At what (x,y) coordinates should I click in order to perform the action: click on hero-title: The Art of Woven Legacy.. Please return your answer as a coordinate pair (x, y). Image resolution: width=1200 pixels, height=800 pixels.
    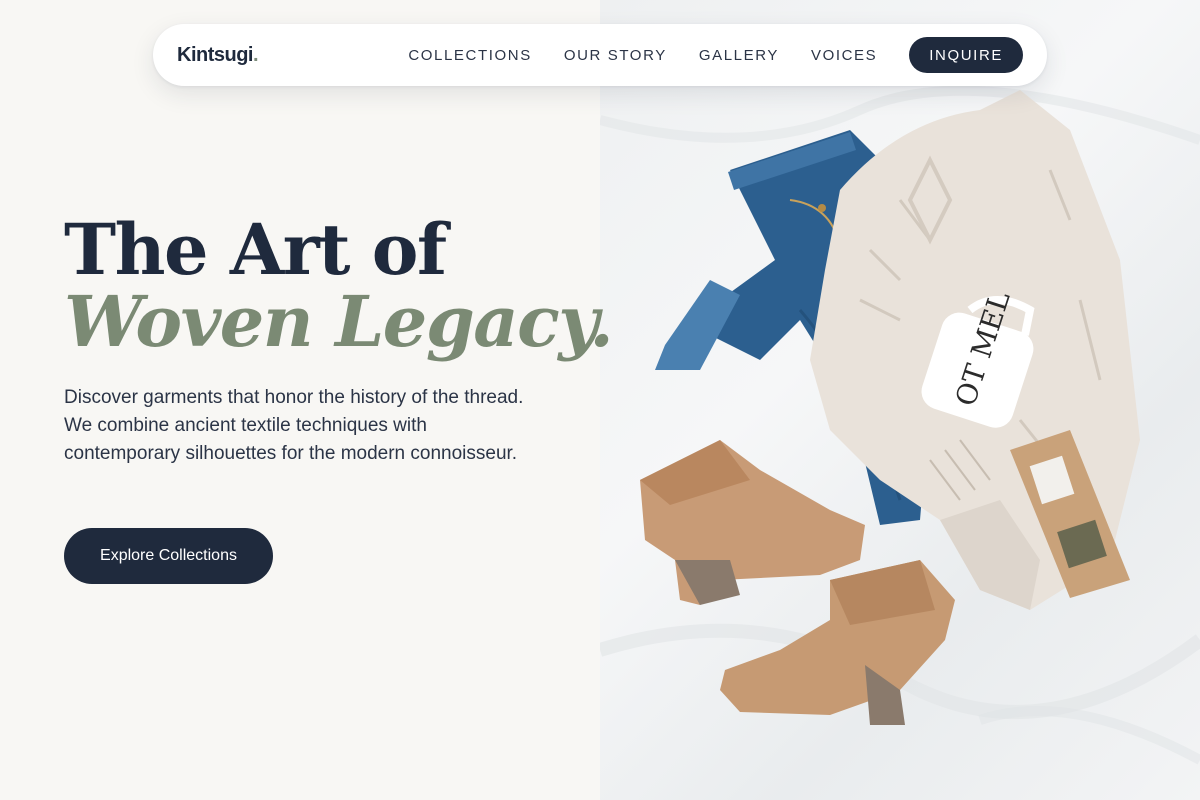
    Looking at the image, I should click on (339, 288).